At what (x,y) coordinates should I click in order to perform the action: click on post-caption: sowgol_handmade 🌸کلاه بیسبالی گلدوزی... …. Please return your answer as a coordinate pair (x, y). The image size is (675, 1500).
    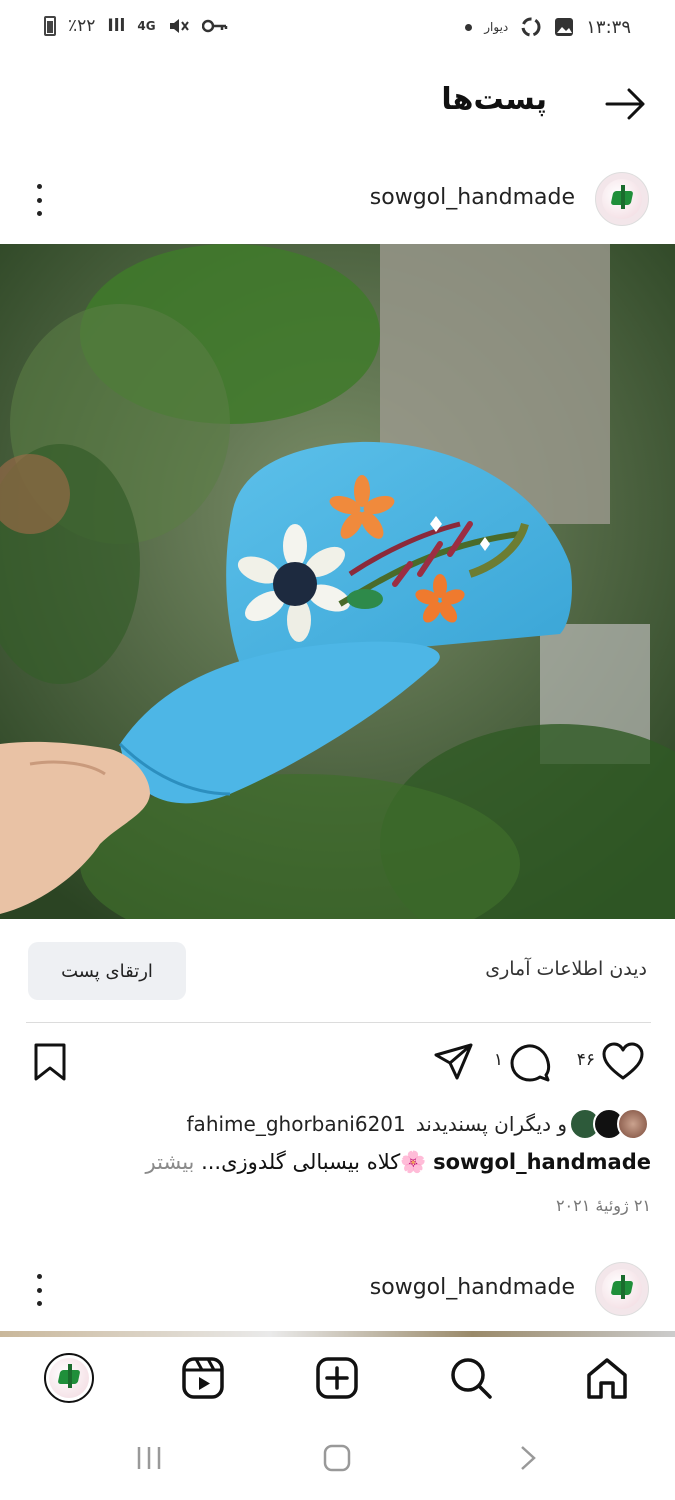
    Looking at the image, I should click on (336, 1162).